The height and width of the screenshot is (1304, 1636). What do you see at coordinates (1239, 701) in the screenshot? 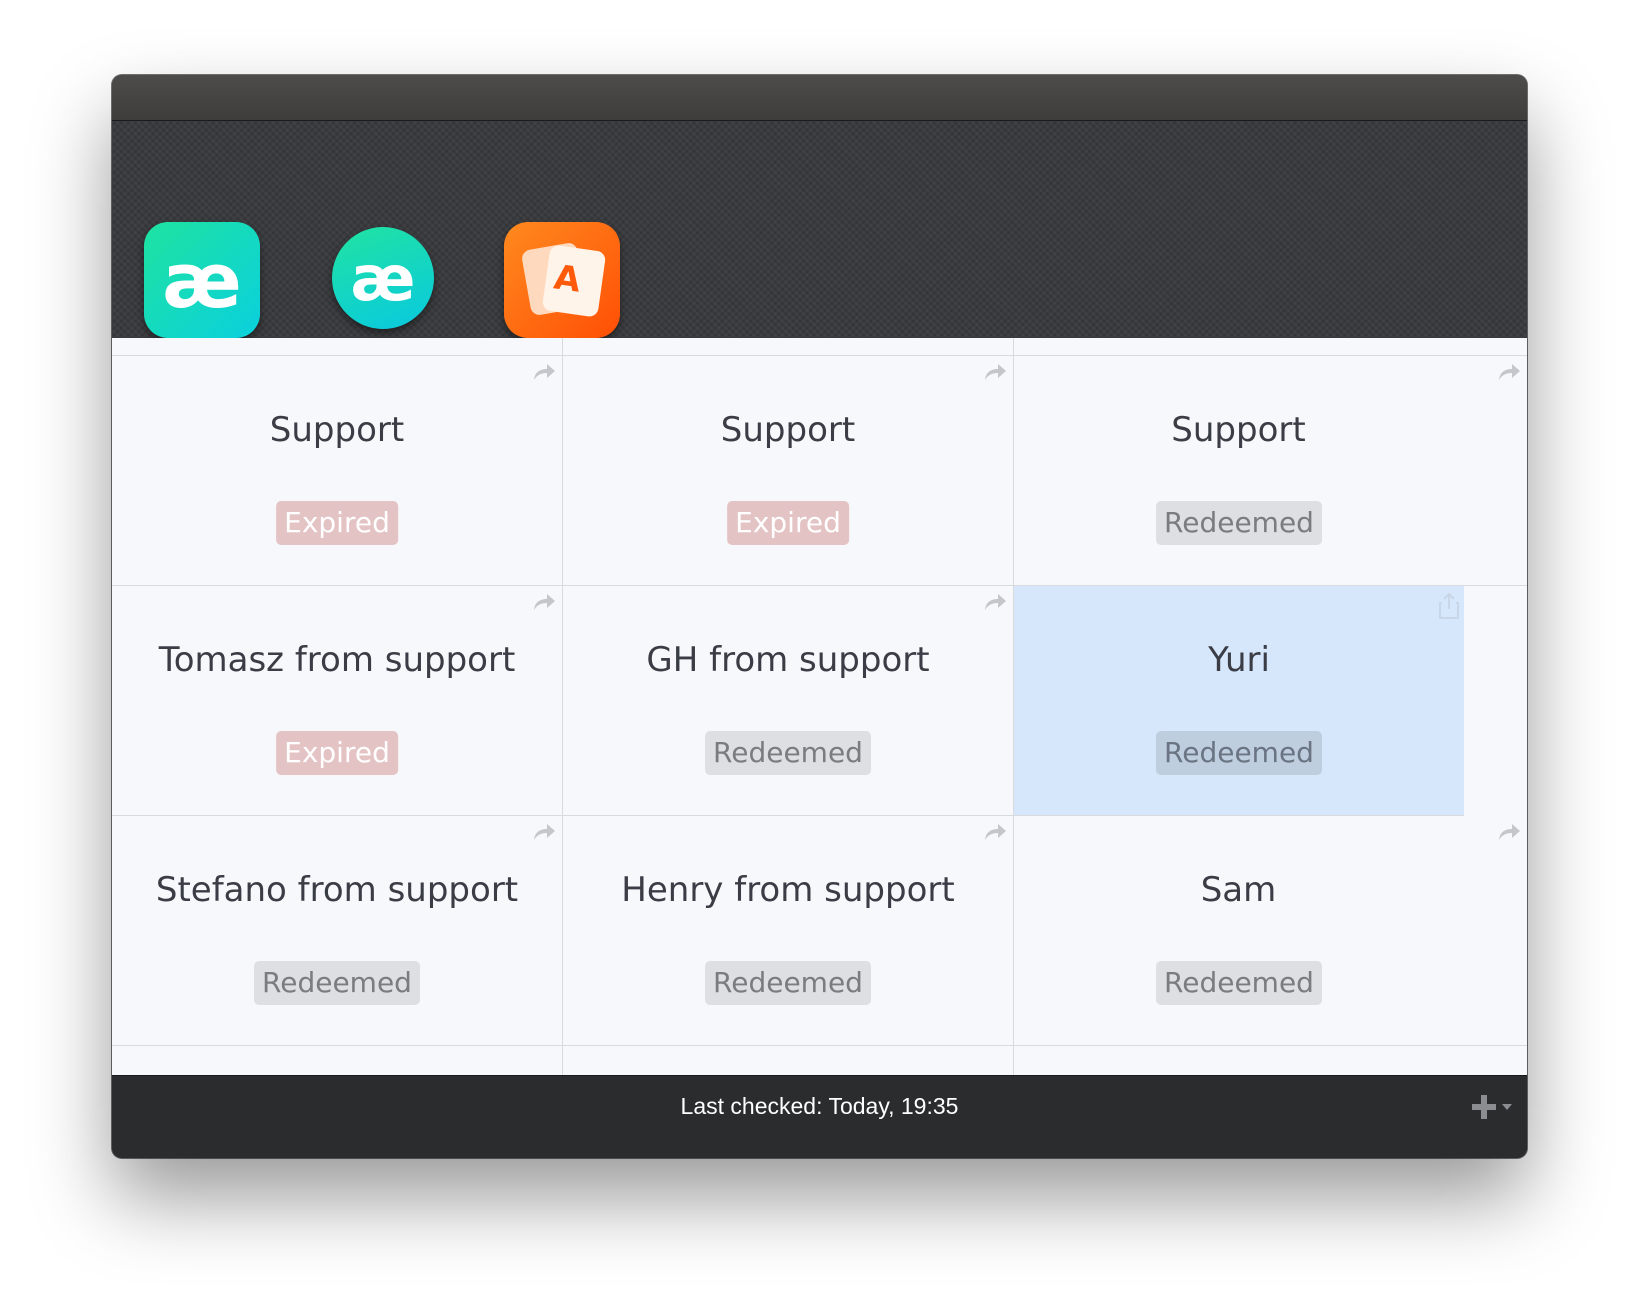
I see `code-cell-selected: Yuri Redeemed` at bounding box center [1239, 701].